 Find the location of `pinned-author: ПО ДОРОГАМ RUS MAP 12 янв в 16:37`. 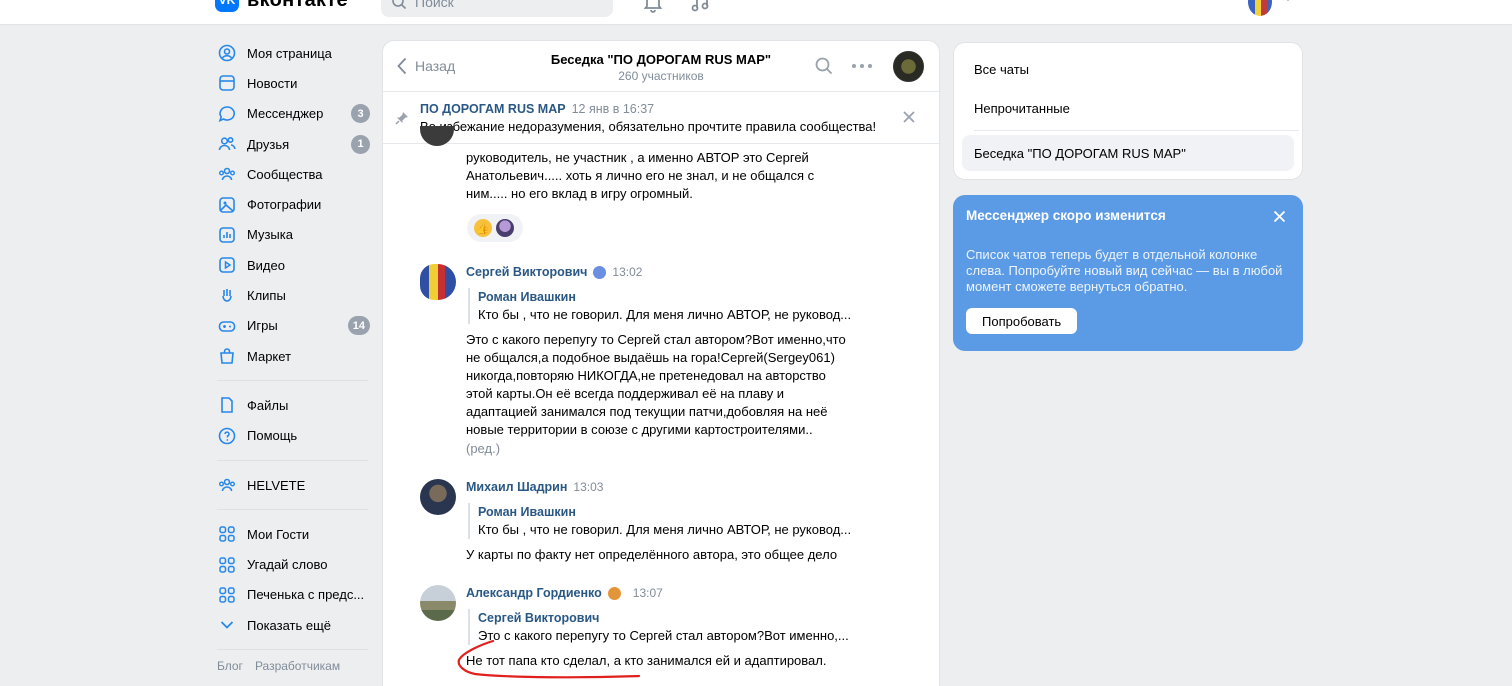

pinned-author: ПО ДОРОГАМ RUS MAP 12 янв в 16:37 is located at coordinates (537, 109).